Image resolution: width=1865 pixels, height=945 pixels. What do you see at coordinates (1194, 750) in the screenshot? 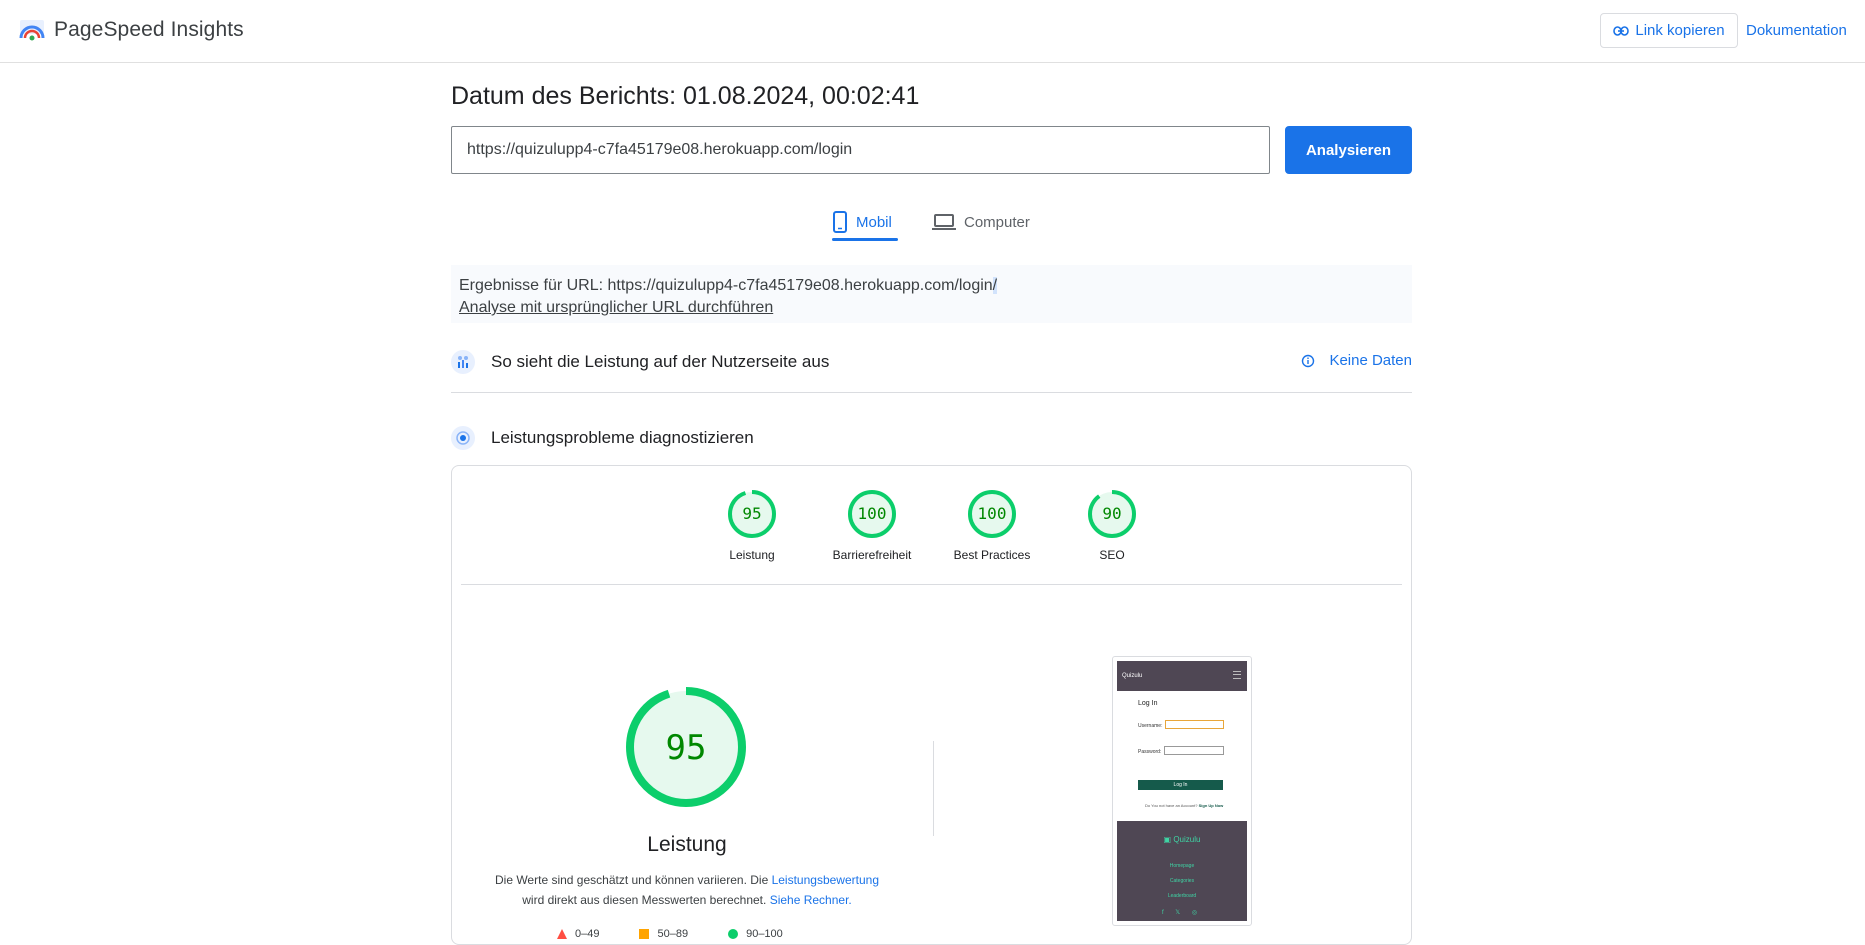
I see `screenshot-password-input` at bounding box center [1194, 750].